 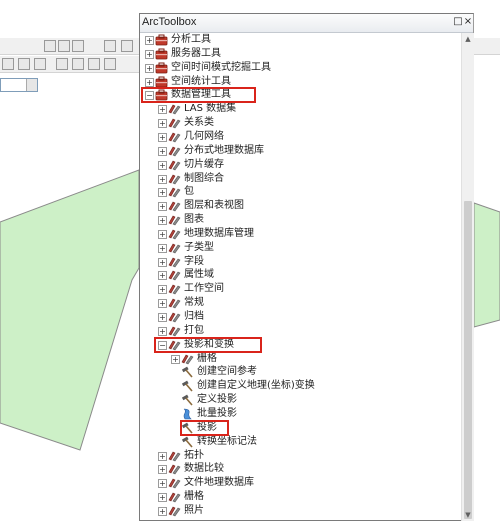 What do you see at coordinates (204, 164) in the screenshot?
I see `tree-item-label: 切片缓存` at bounding box center [204, 164].